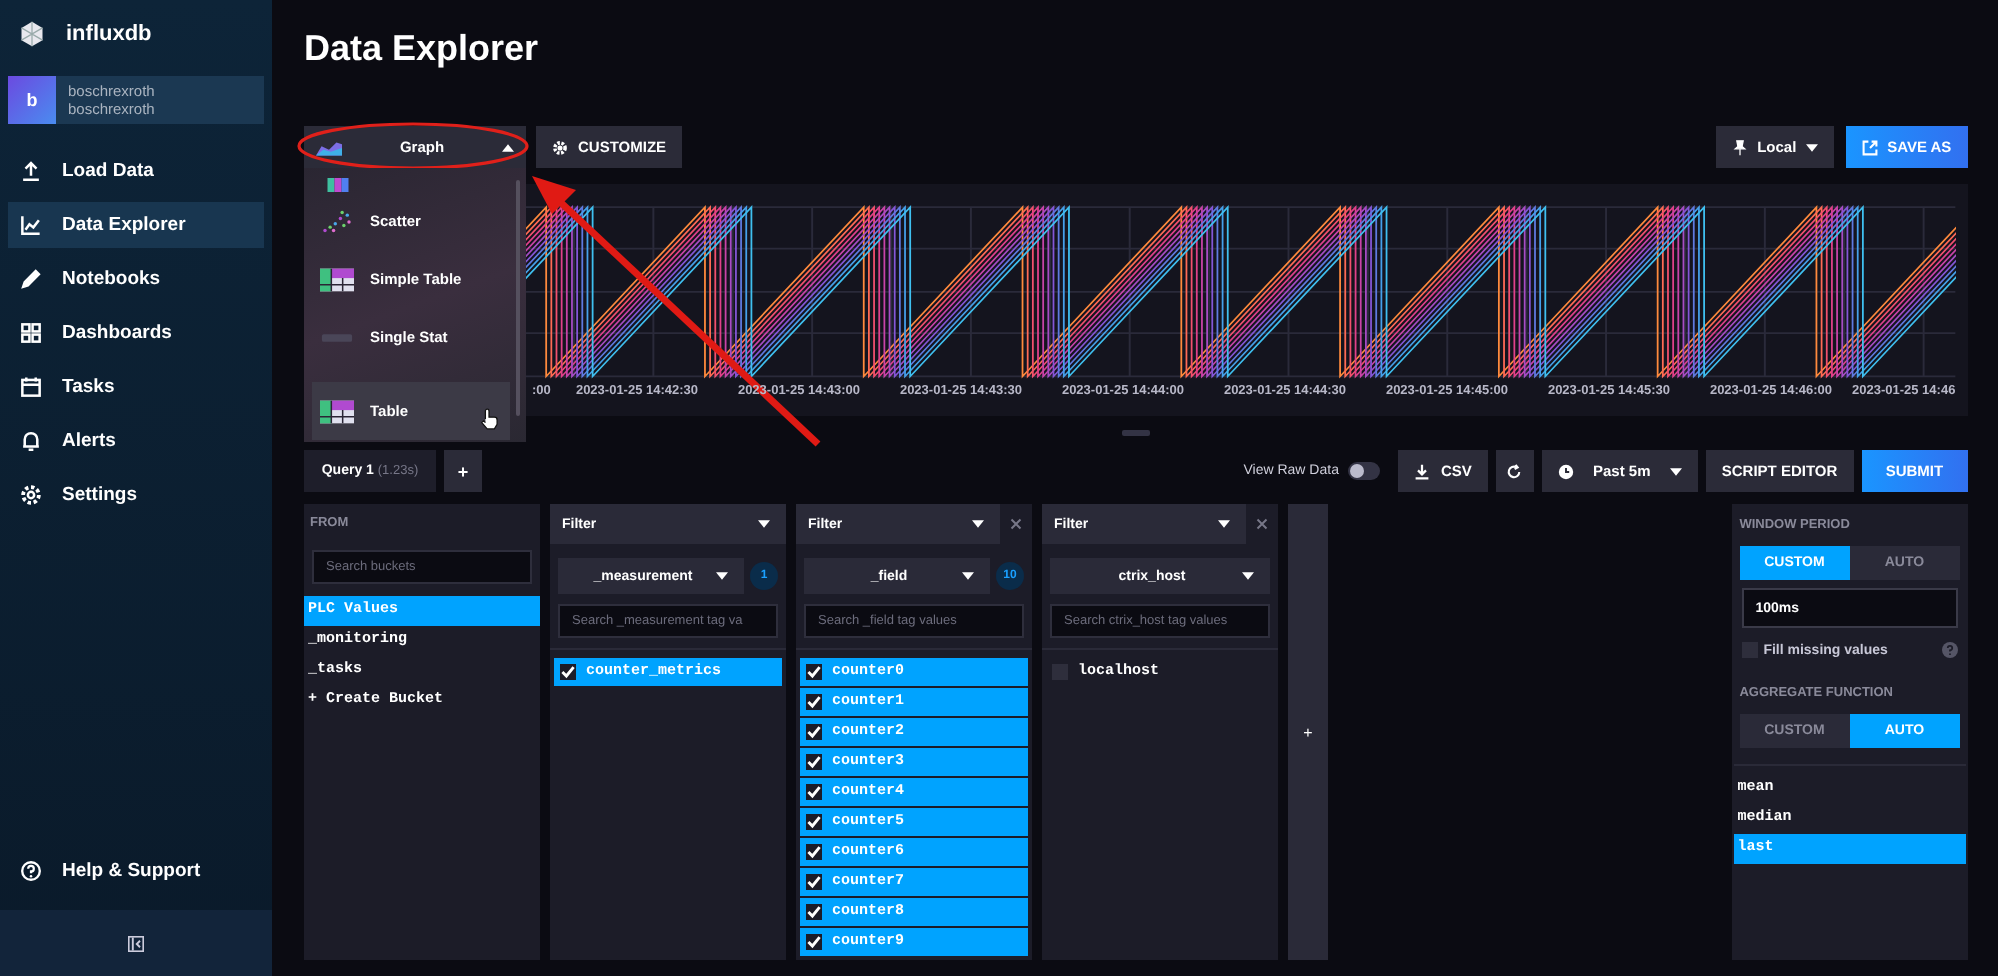  Describe the element at coordinates (422, 49) in the screenshot. I see `page-title: Data Explorer` at that location.